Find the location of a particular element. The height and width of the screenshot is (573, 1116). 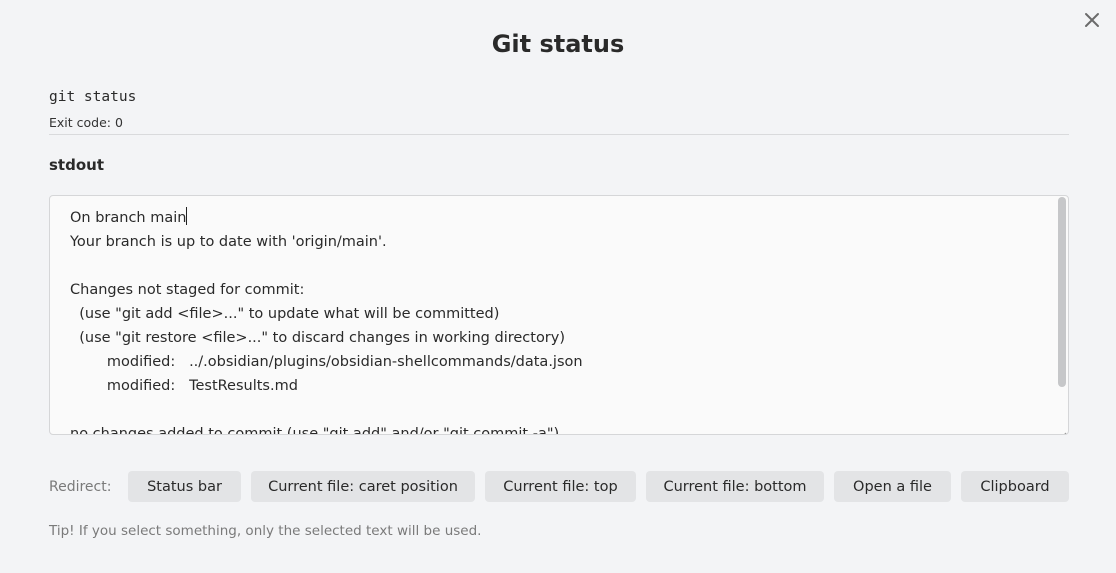

redirect-clipboard-button: Clipboard is located at coordinates (1015, 486).